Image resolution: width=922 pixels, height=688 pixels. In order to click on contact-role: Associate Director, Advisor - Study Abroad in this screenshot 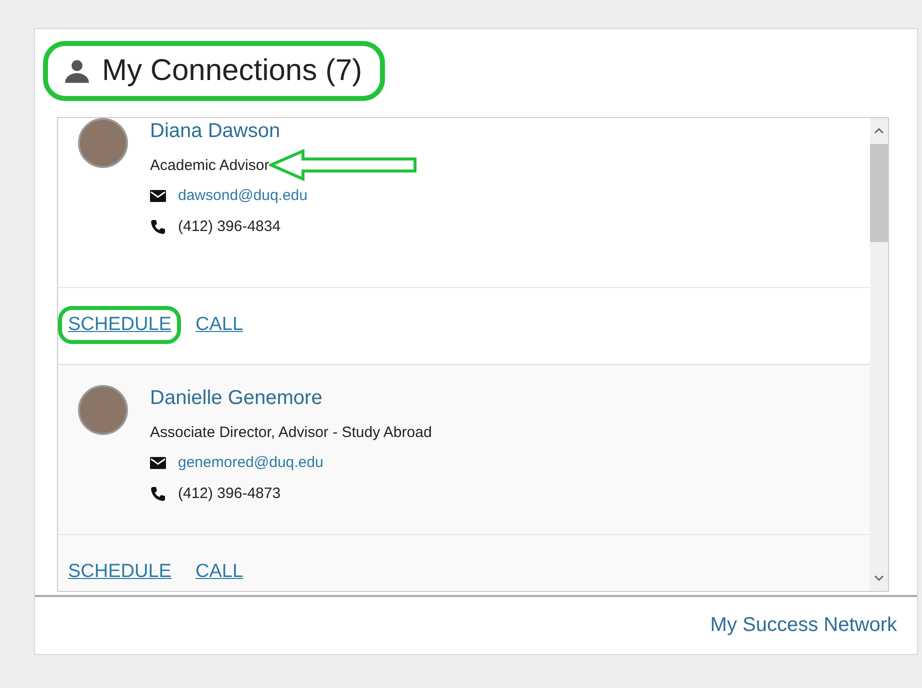, I will do `click(291, 432)`.